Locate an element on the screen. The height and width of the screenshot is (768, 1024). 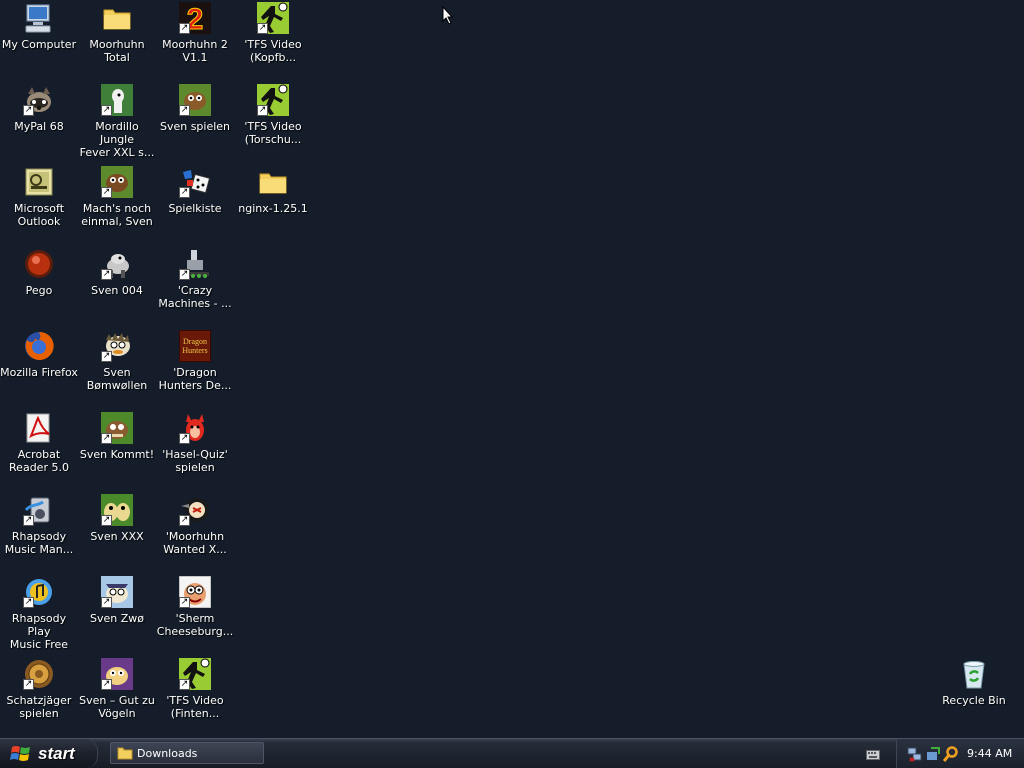
desktop-icon-label: nginx-1.25.1 is located at coordinates (273, 208).